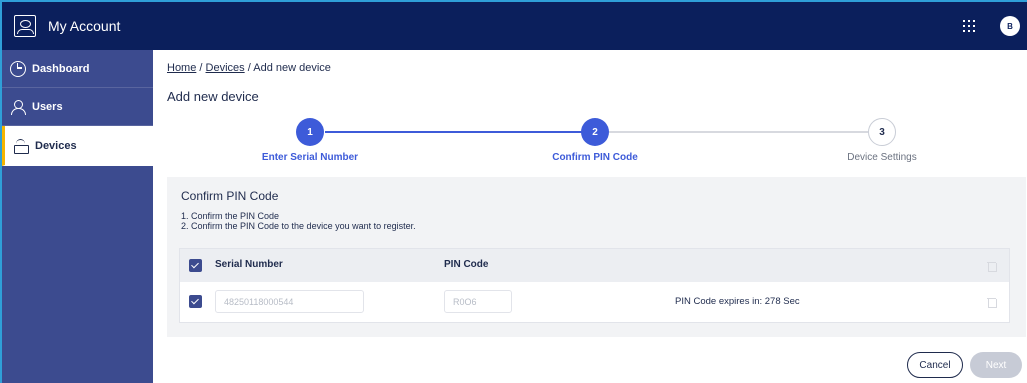 The height and width of the screenshot is (383, 1027). Describe the element at coordinates (737, 301) in the screenshot. I see `pin-expiry-text: PIN Code expires in: 278 Sec` at that location.